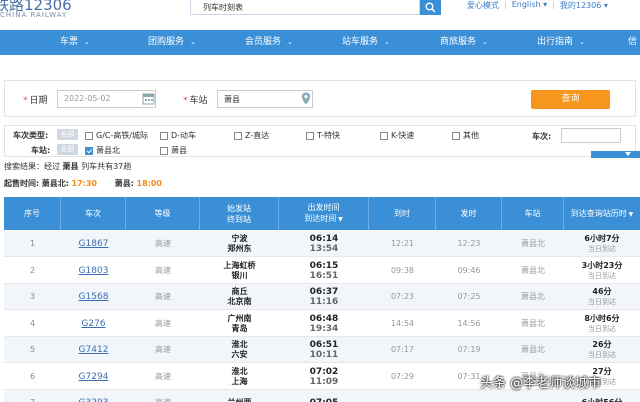 This screenshot has width=640, height=402. What do you see at coordinates (239, 324) in the screenshot?
I see `cell-stations: 广州南 青岛` at bounding box center [239, 324].